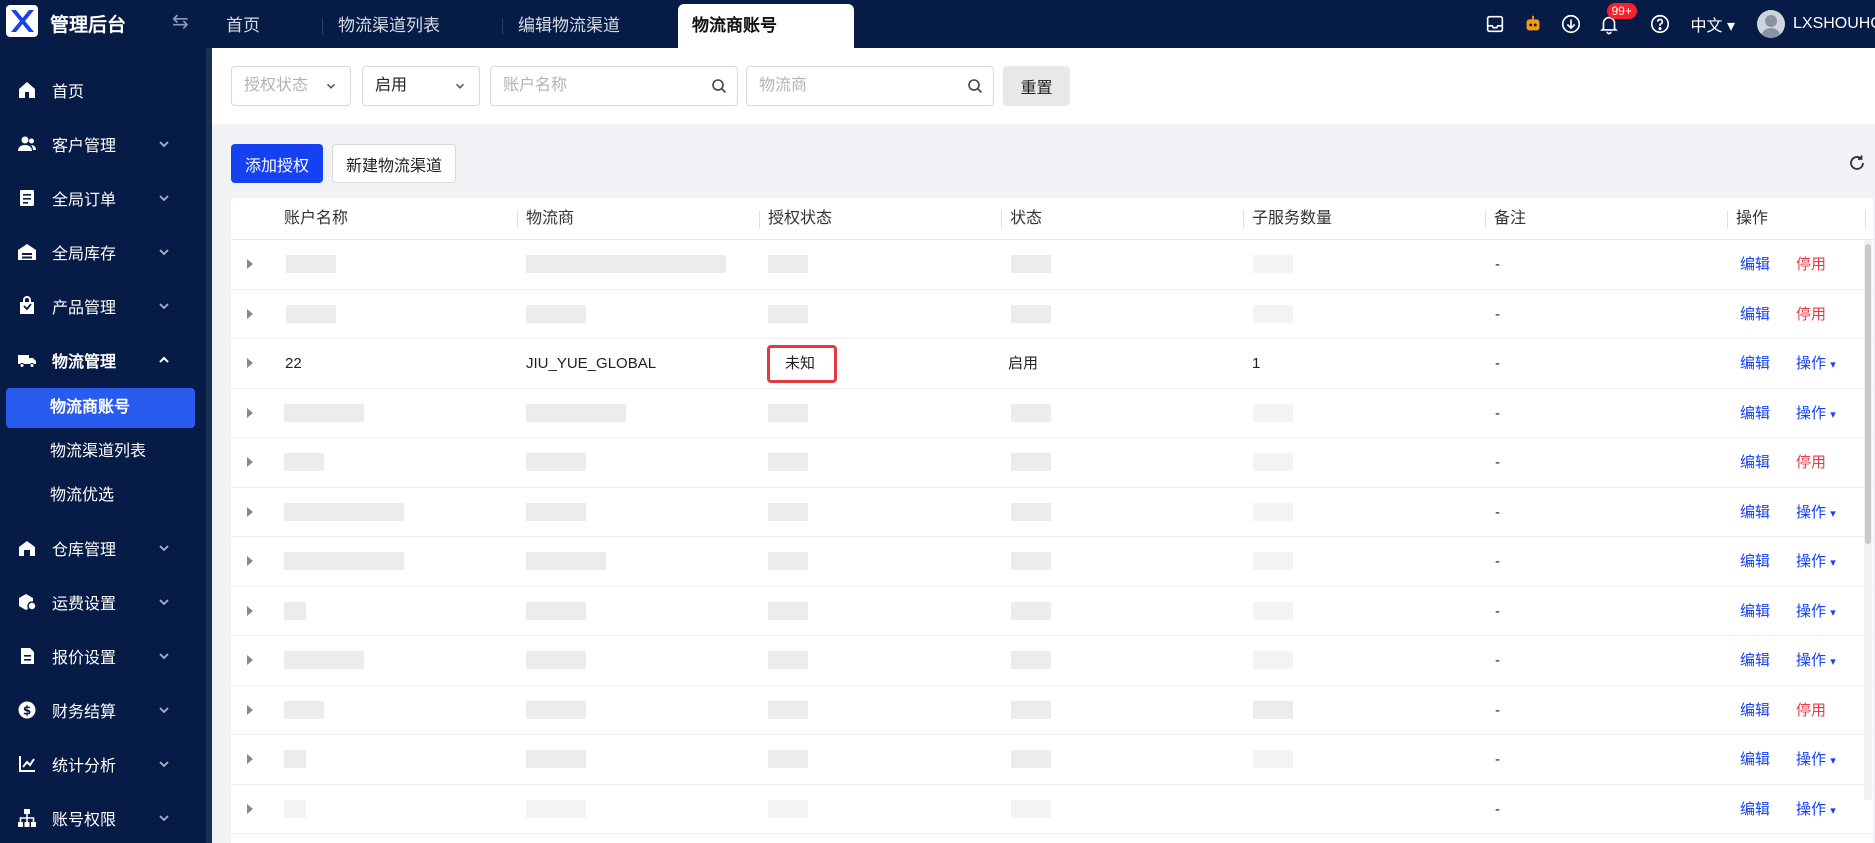  What do you see at coordinates (1857, 163) in the screenshot?
I see `refresh-icon` at bounding box center [1857, 163].